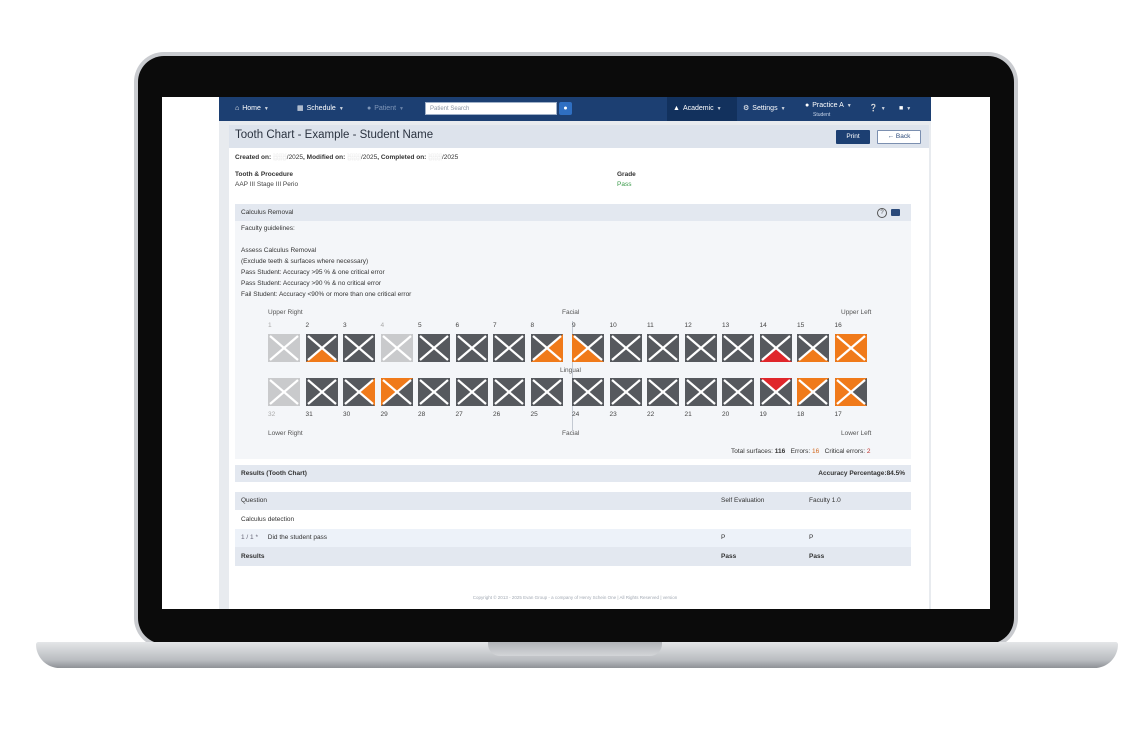  I want to click on tooth-number: 11, so click(650, 325).